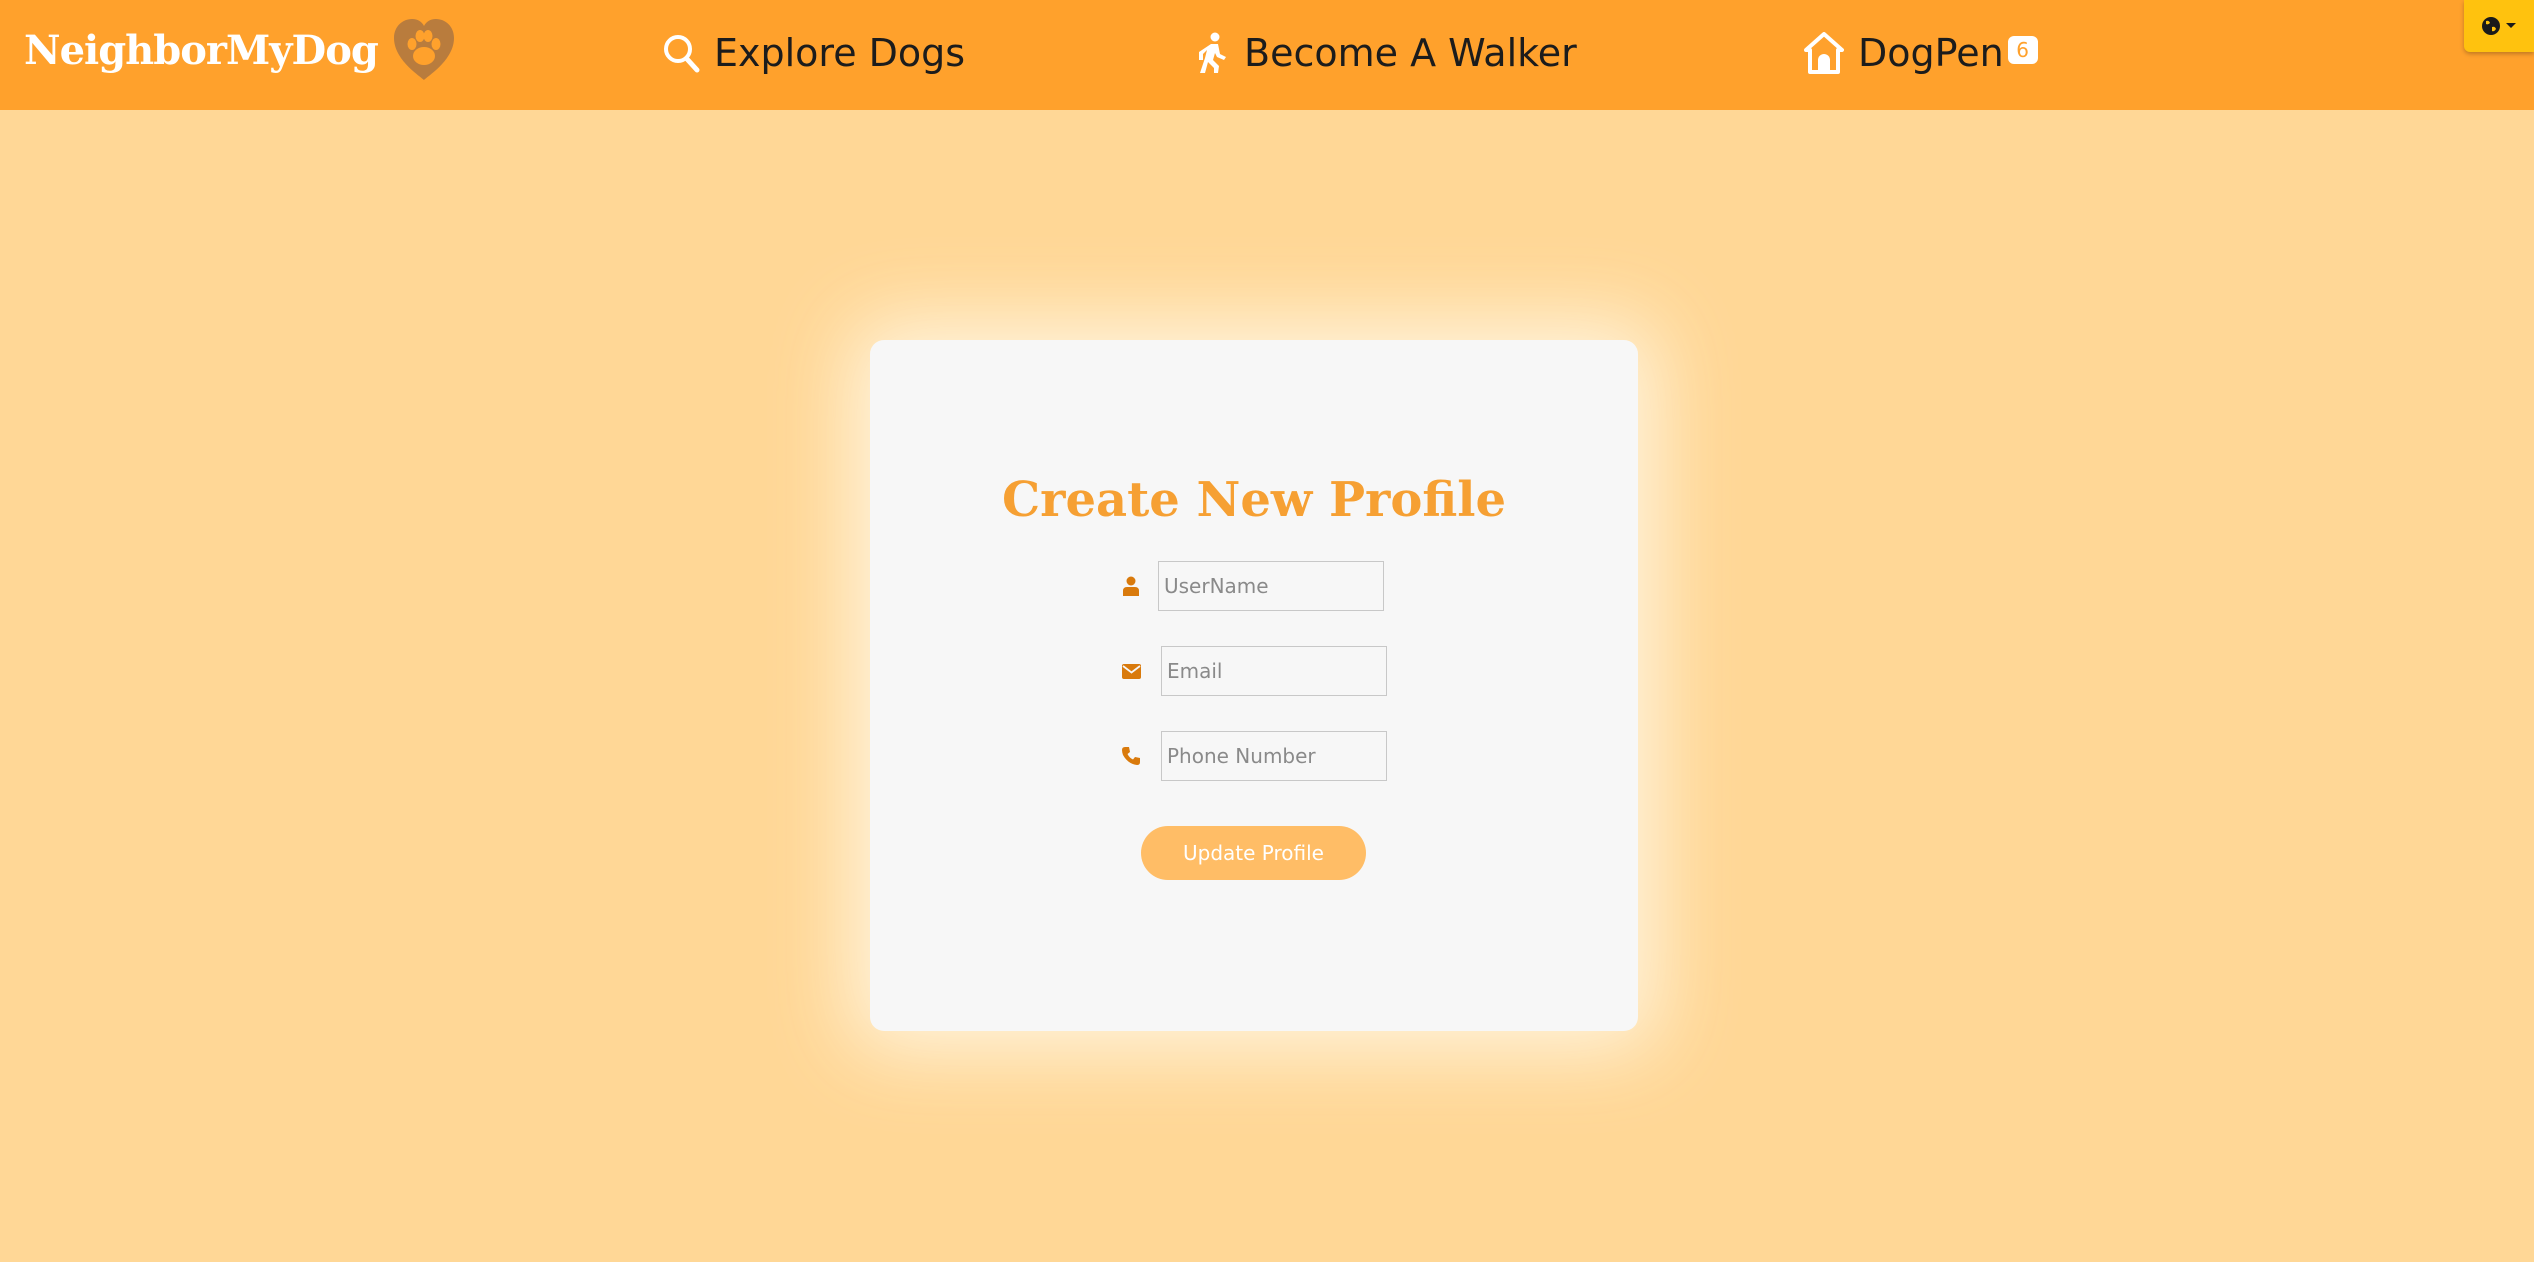  I want to click on nav-become-walker-label: Become A Walker, so click(1410, 53).